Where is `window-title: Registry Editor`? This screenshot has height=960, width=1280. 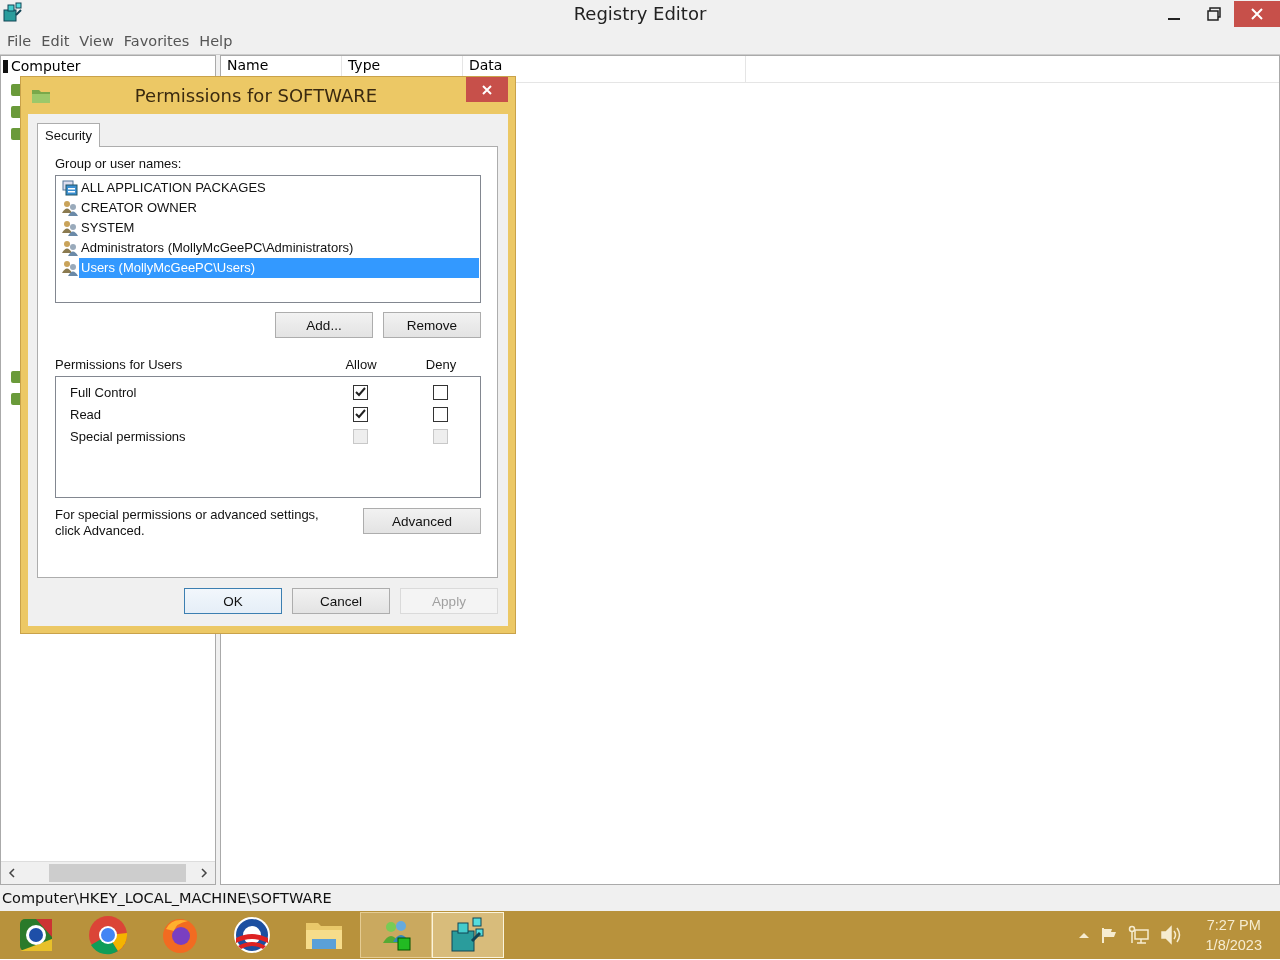 window-title: Registry Editor is located at coordinates (640, 13).